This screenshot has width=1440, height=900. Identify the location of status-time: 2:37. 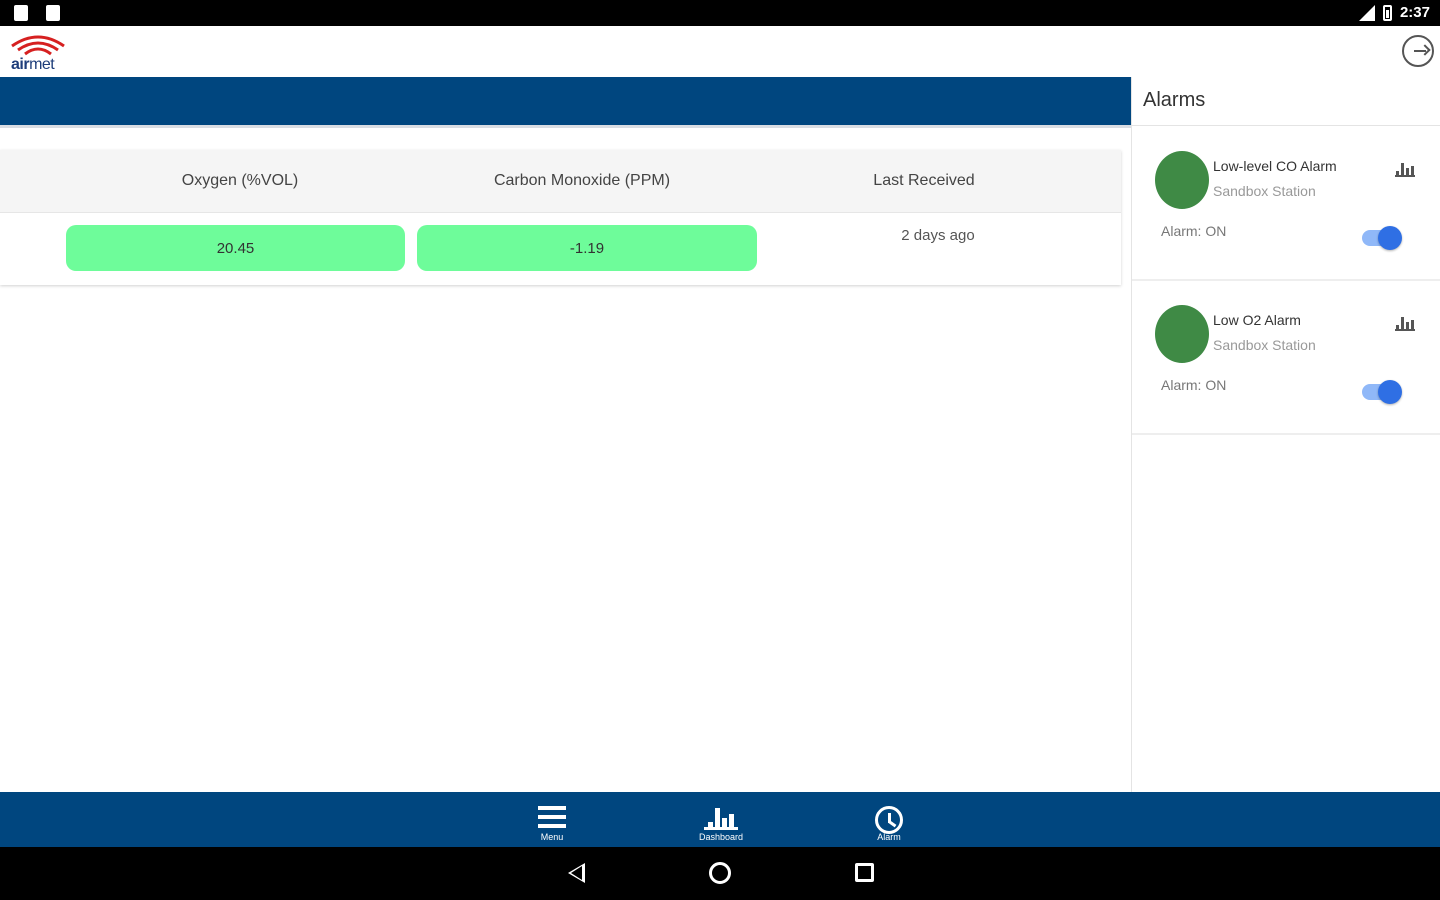
(1414, 12).